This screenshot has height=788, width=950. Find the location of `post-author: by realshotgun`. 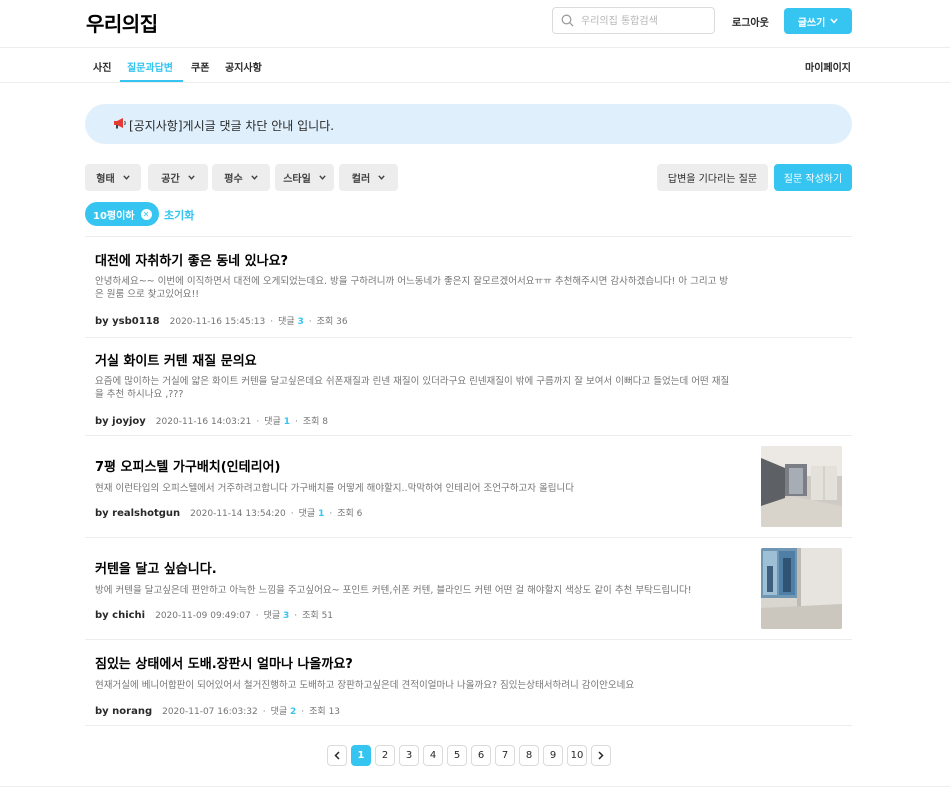

post-author: by realshotgun is located at coordinates (137, 513).